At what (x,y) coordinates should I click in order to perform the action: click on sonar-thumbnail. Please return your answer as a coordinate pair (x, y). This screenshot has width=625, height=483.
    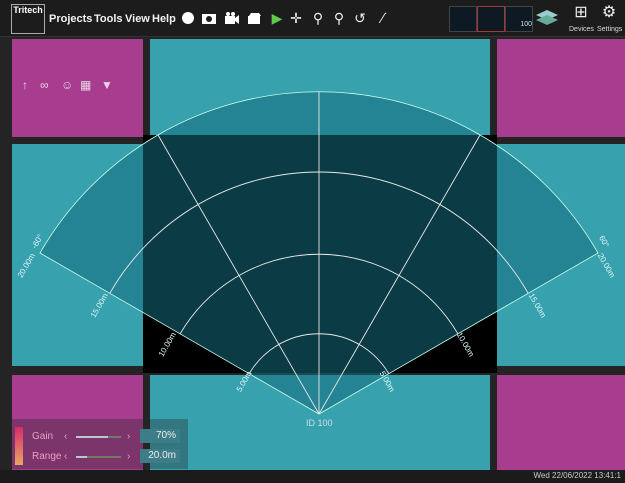
    Looking at the image, I should click on (463, 19).